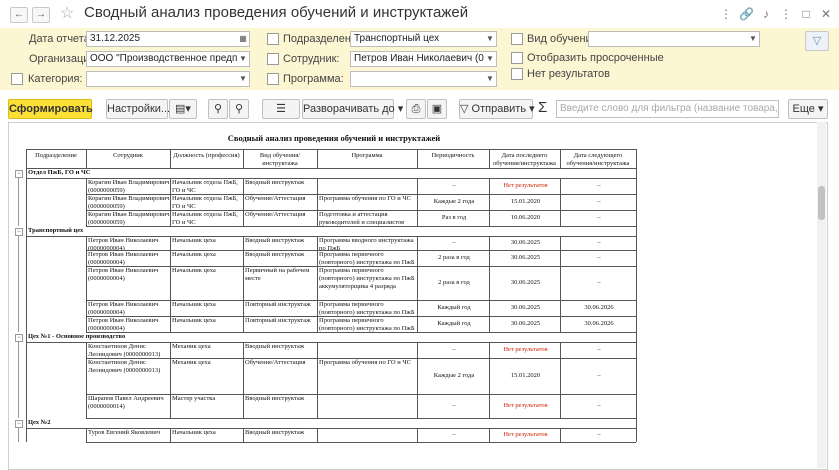 The height and width of the screenshot is (470, 839). What do you see at coordinates (464, 109) in the screenshot?
I see `send-icon: ▽` at bounding box center [464, 109].